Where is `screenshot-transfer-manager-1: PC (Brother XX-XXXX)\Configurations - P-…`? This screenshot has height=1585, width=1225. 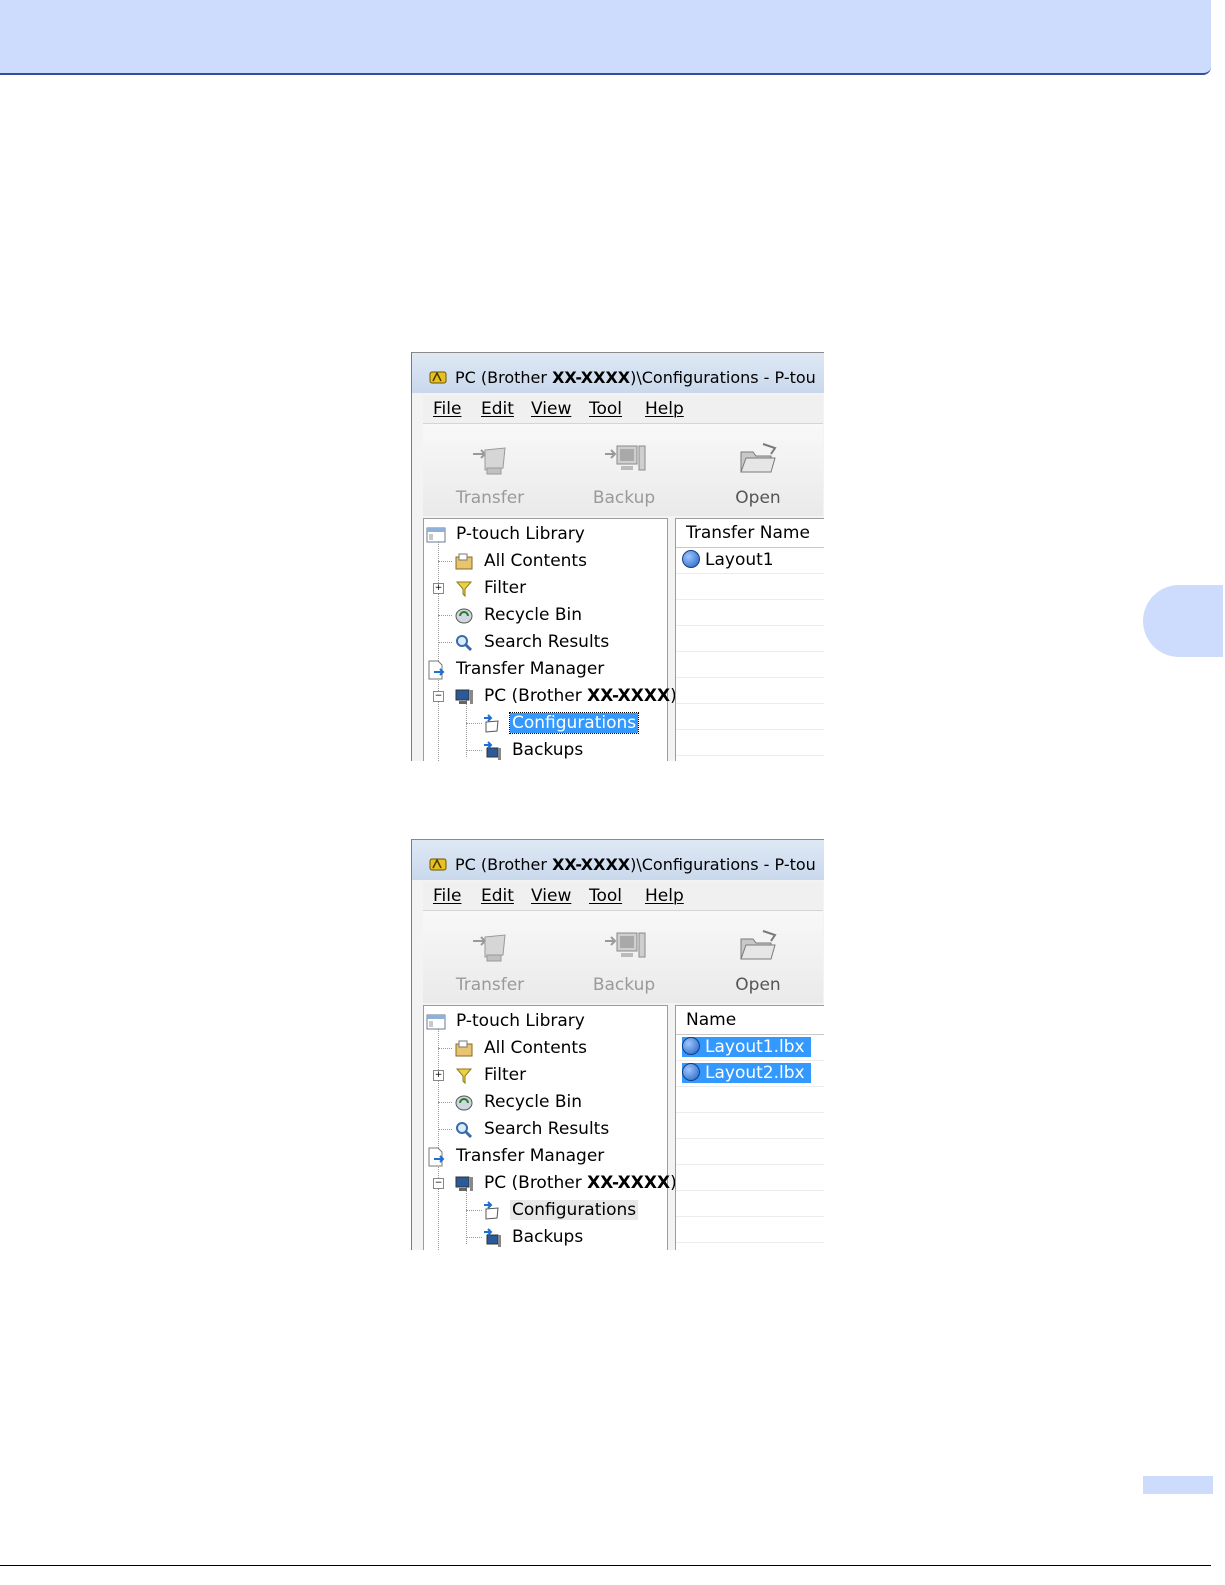
screenshot-transfer-manager-1: PC (Brother XX-XXXX)\Configurations - P-… is located at coordinates (617, 556).